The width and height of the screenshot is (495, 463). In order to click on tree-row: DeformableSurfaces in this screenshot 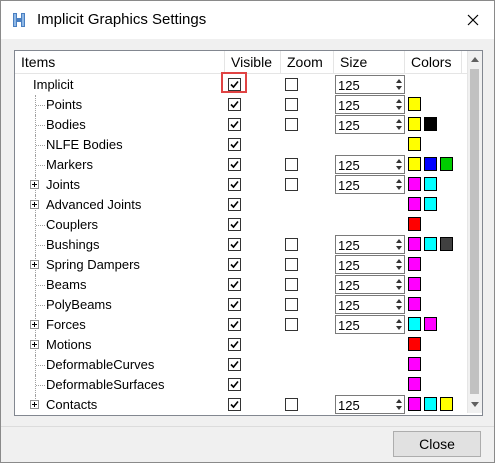, I will do `click(241, 385)`.